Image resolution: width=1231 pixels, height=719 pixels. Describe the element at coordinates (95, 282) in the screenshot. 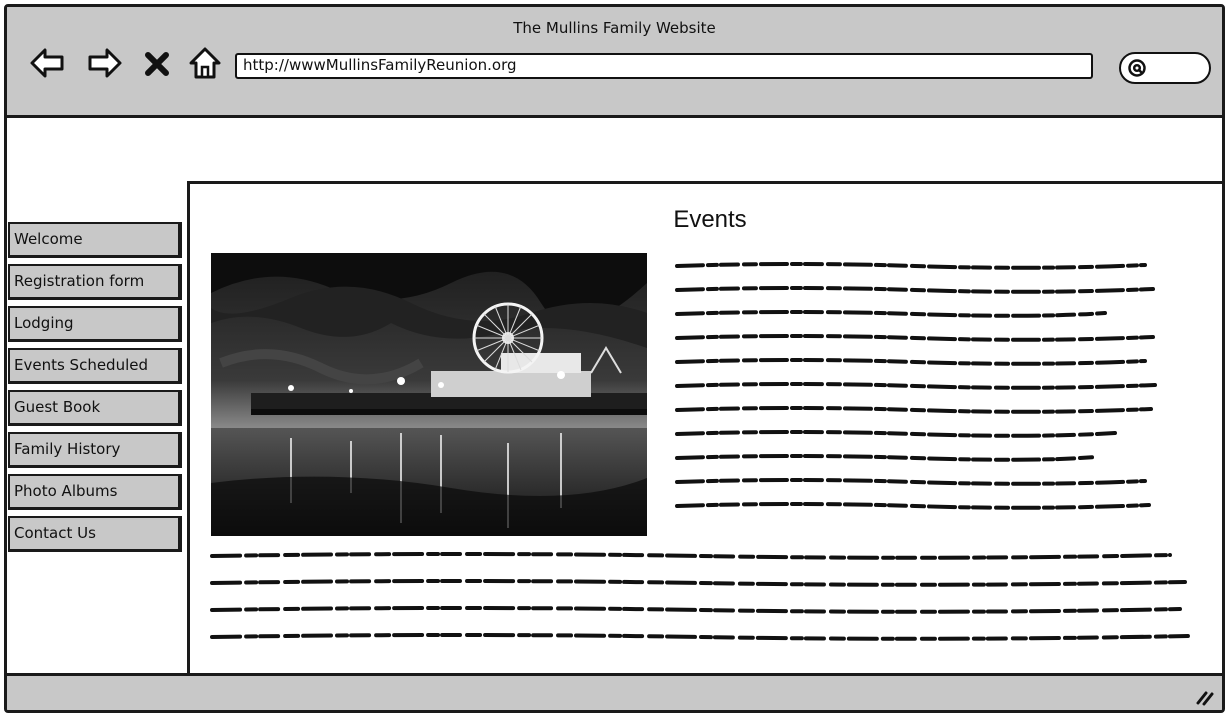

I see `sidebar-item-registration-form: Registration form` at that location.